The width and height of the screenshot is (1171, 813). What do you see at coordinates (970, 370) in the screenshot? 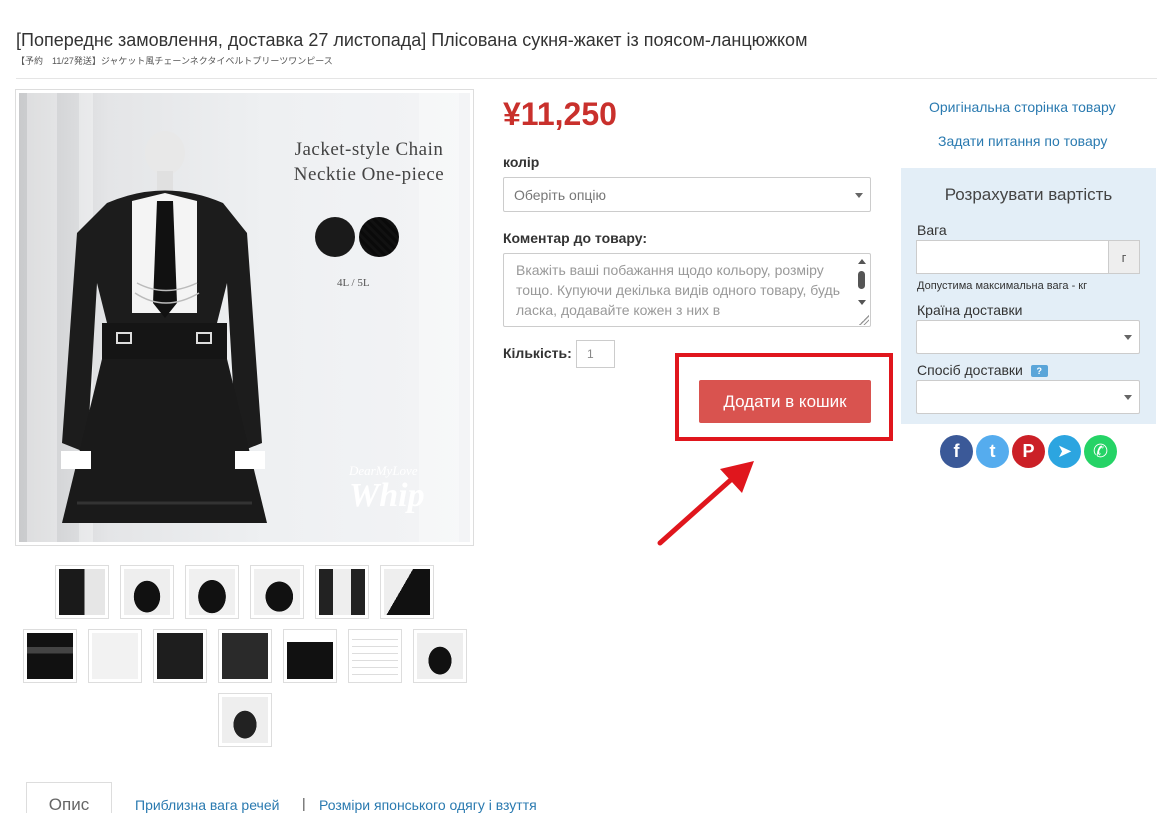
I see `method-label: Спосіб доставки` at bounding box center [970, 370].